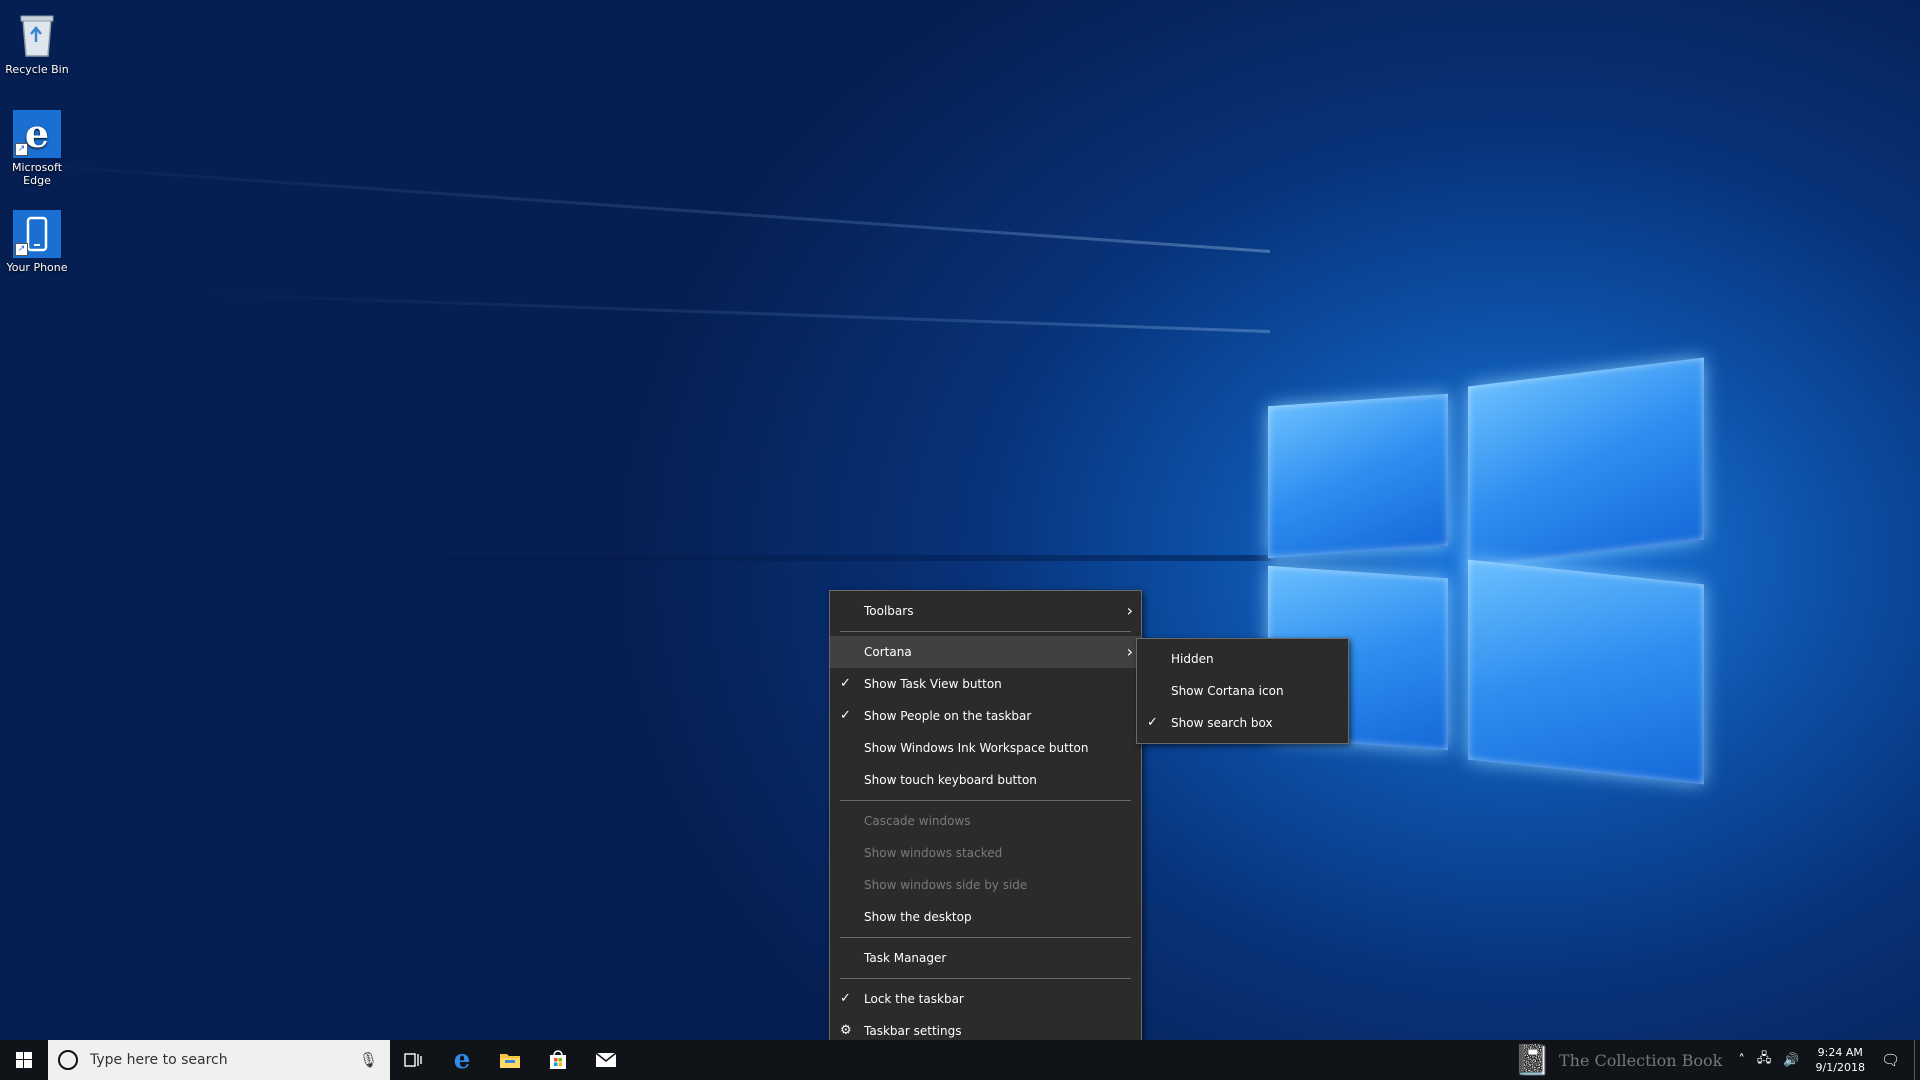 Image resolution: width=1920 pixels, height=1080 pixels. What do you see at coordinates (985, 611) in the screenshot?
I see `menu-item-toolbars: Toolbars ›` at bounding box center [985, 611].